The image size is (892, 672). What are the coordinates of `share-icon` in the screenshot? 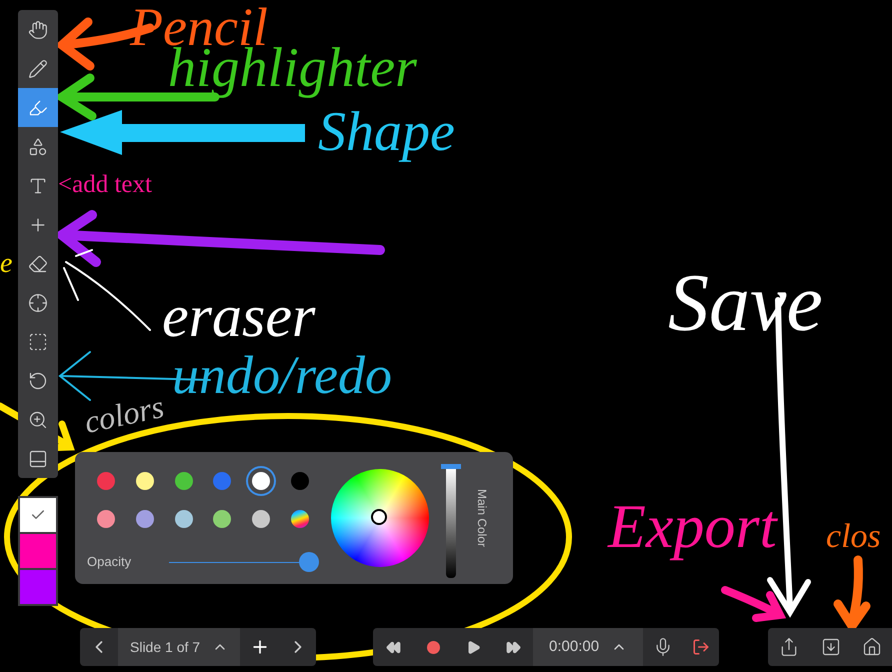 It's located at (789, 647).